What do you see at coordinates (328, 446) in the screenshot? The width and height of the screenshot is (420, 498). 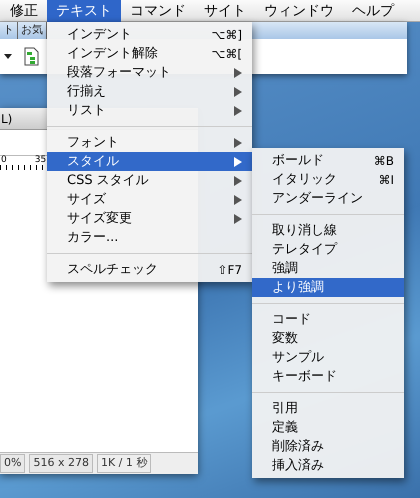 I see `menu-item: 削除済み` at bounding box center [328, 446].